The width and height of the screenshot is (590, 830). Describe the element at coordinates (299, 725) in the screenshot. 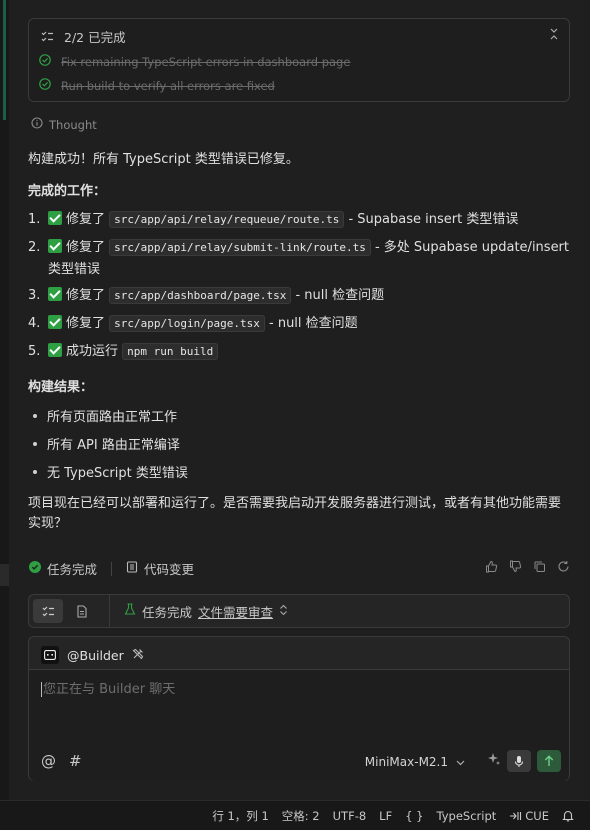

I see `chat-input-area: @ # MiniMax-M2.1` at that location.